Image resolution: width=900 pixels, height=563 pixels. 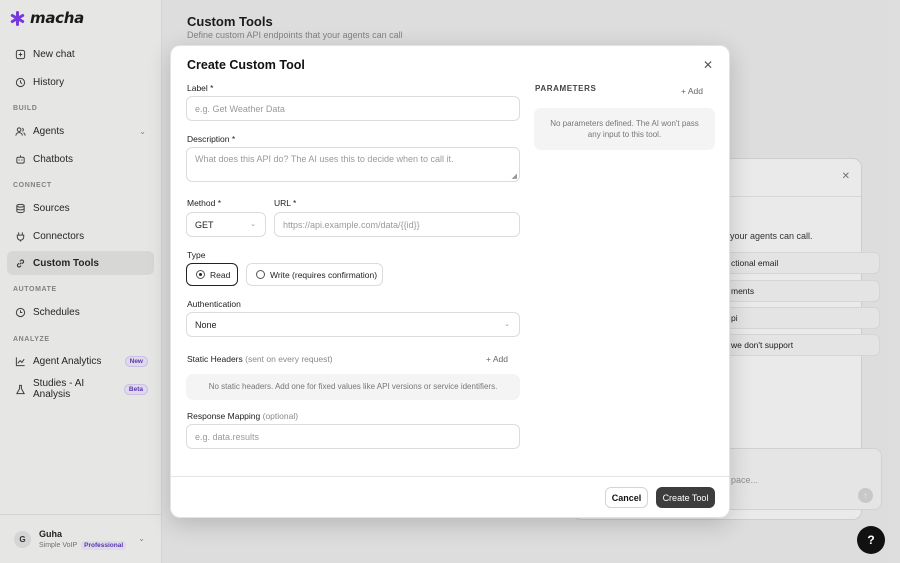 What do you see at coordinates (200, 274) in the screenshot?
I see `radio-selected-icon` at bounding box center [200, 274].